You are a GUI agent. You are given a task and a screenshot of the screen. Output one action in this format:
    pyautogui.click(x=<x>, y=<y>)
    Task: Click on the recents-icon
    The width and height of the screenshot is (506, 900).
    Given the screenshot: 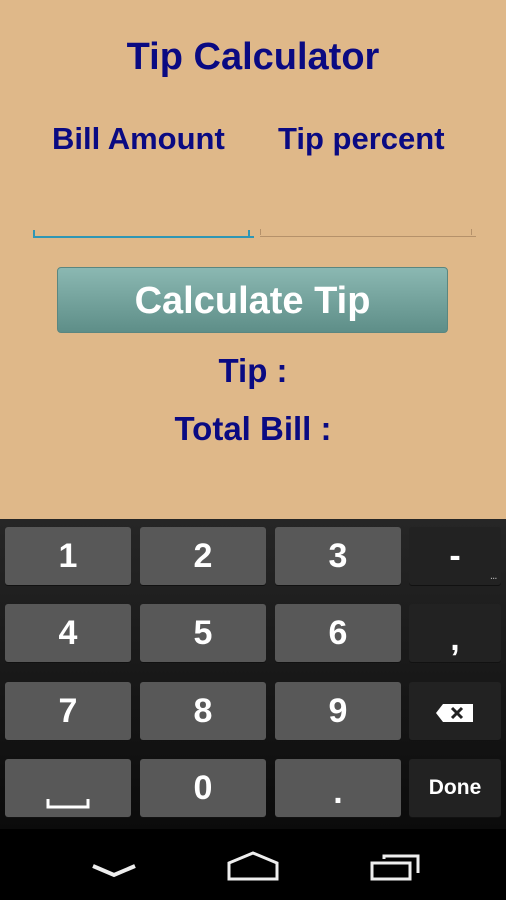 What is the action you would take?
    pyautogui.click(x=395, y=867)
    